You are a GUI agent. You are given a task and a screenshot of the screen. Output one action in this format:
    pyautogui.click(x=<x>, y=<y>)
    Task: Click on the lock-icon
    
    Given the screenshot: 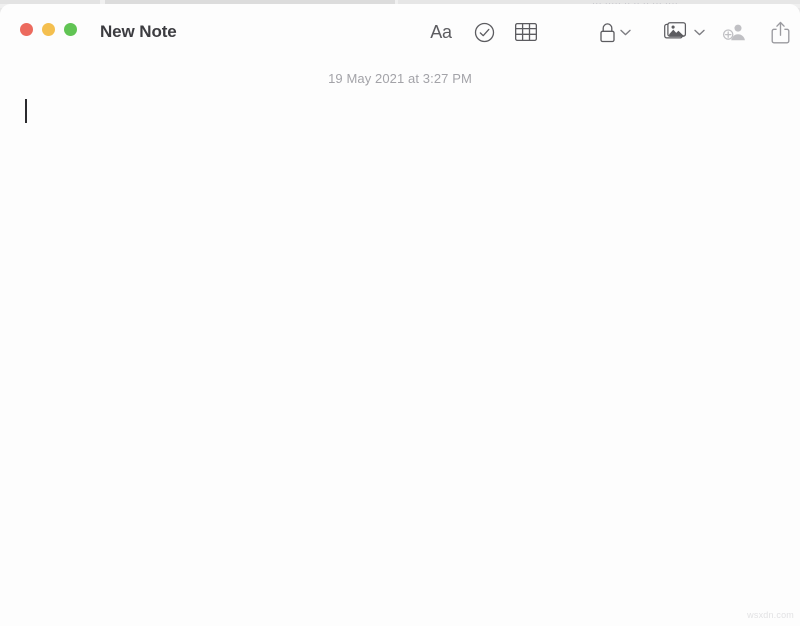 What is the action you would take?
    pyautogui.click(x=607, y=32)
    